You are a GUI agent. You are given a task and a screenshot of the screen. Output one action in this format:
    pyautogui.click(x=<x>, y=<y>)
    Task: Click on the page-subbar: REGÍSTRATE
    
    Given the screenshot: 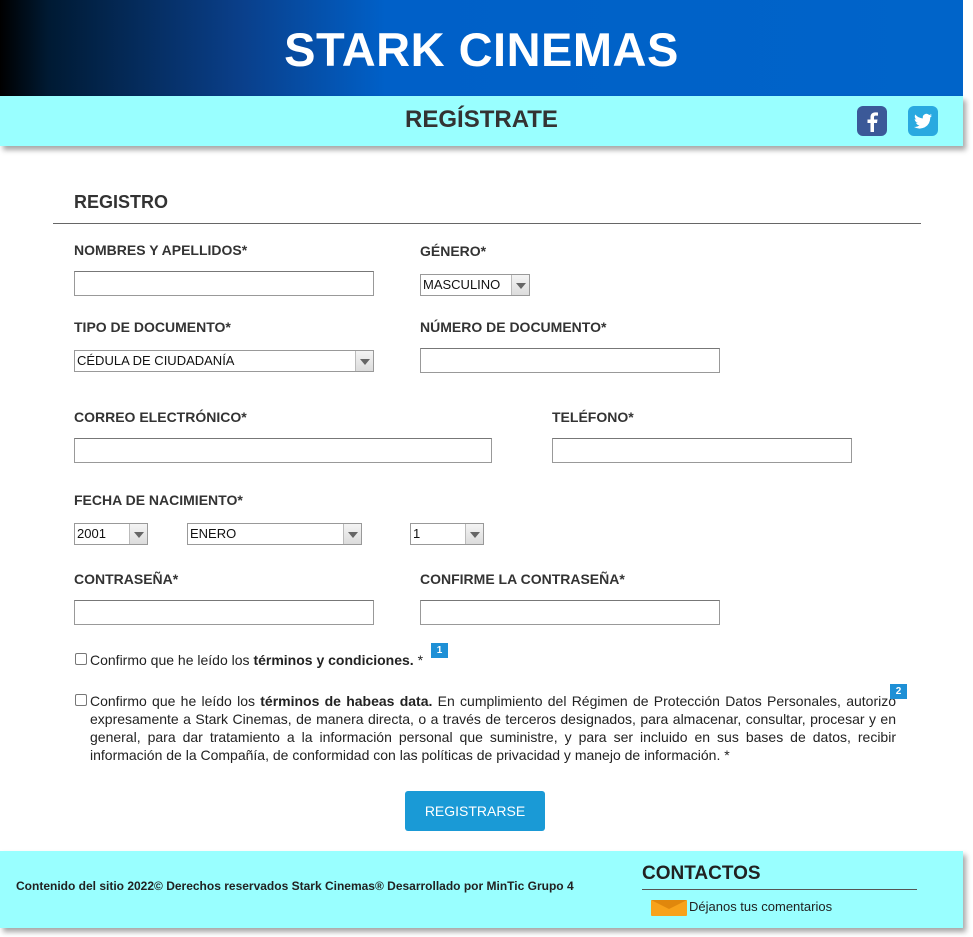 What is the action you would take?
    pyautogui.click(x=481, y=121)
    